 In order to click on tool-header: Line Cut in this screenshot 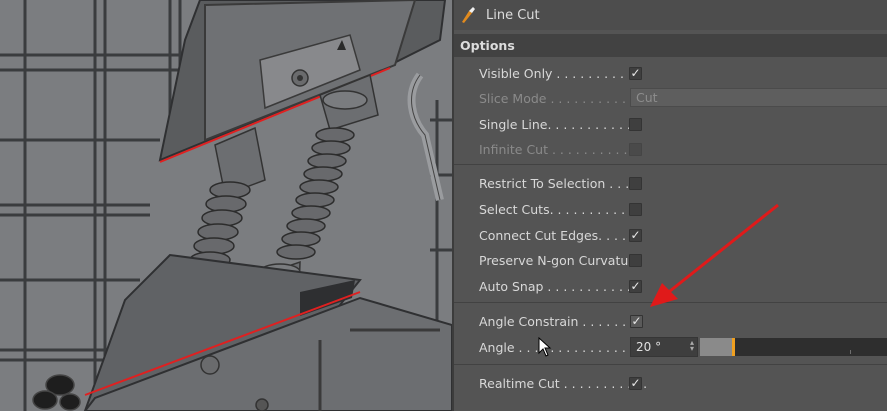, I will do `click(670, 15)`.